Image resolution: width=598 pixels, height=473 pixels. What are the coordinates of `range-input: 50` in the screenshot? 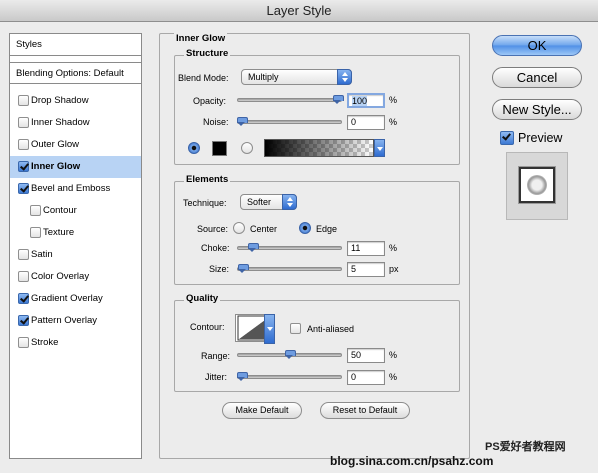 It's located at (366, 355).